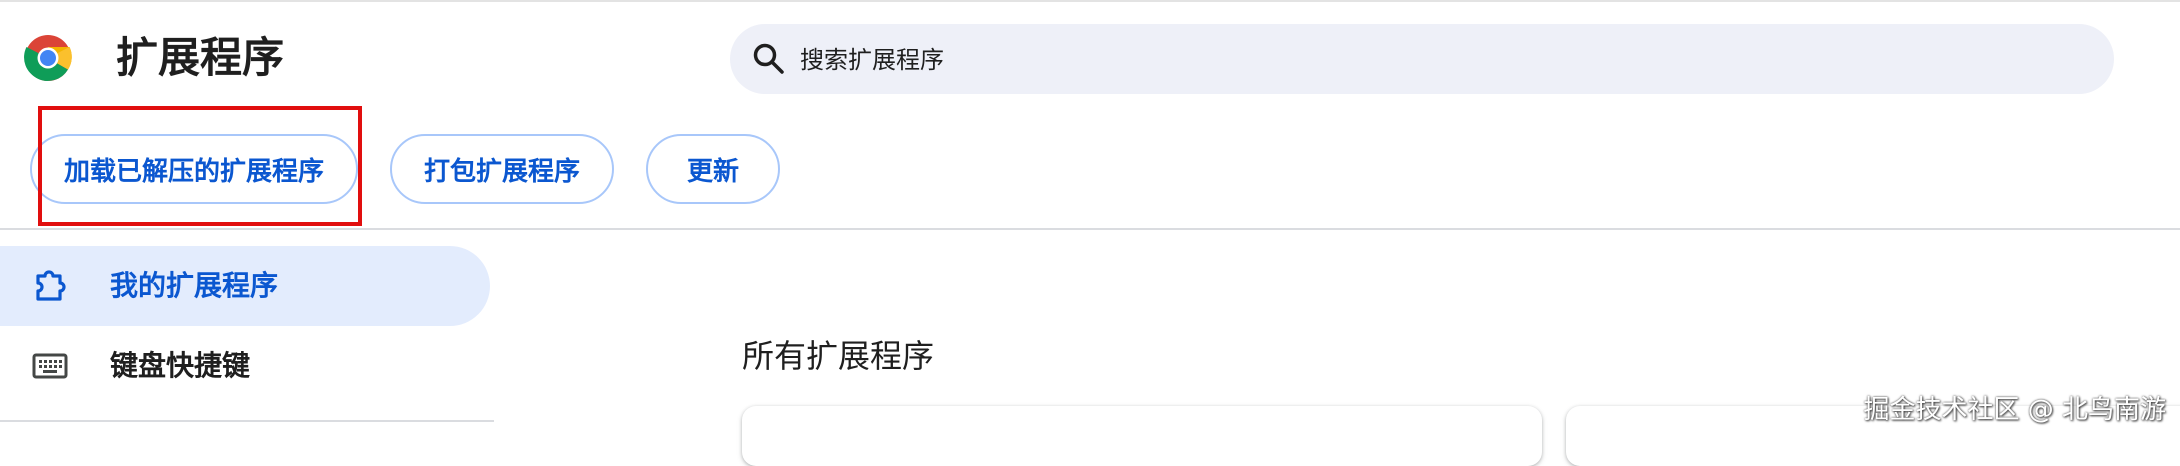 The image size is (2180, 466). What do you see at coordinates (50, 366) in the screenshot?
I see `keyboard-icon` at bounding box center [50, 366].